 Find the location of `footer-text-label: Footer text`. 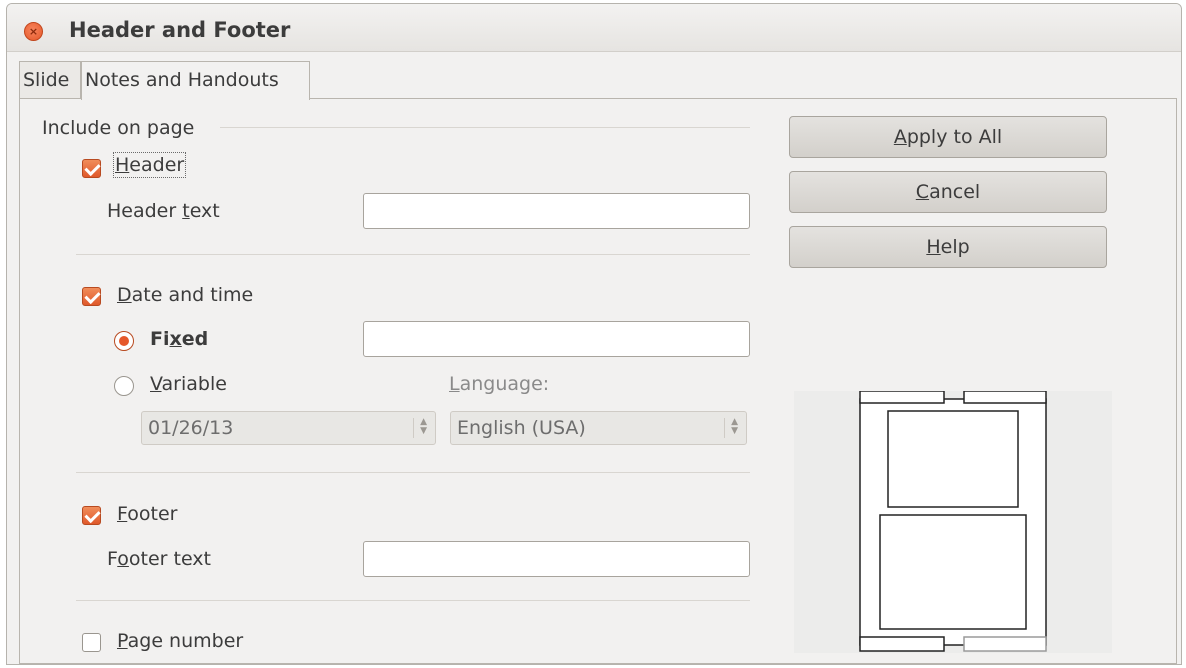

footer-text-label: Footer text is located at coordinates (159, 559).